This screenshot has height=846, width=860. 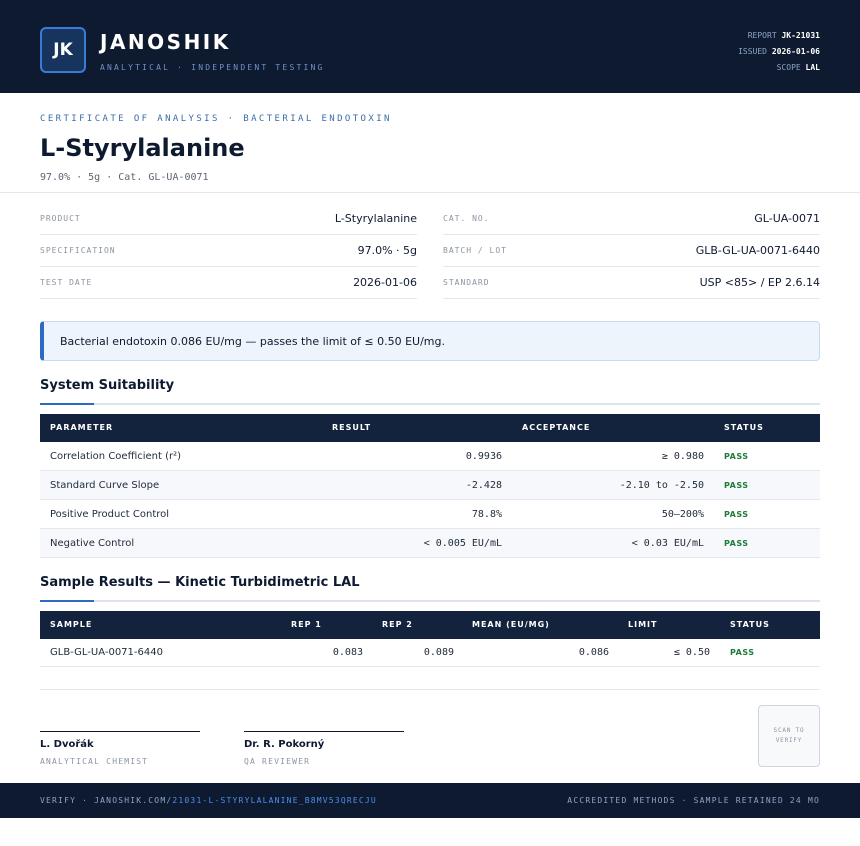 What do you see at coordinates (661, 485) in the screenshot?
I see `cell-acceptance: -2.10 to -2.50` at bounding box center [661, 485].